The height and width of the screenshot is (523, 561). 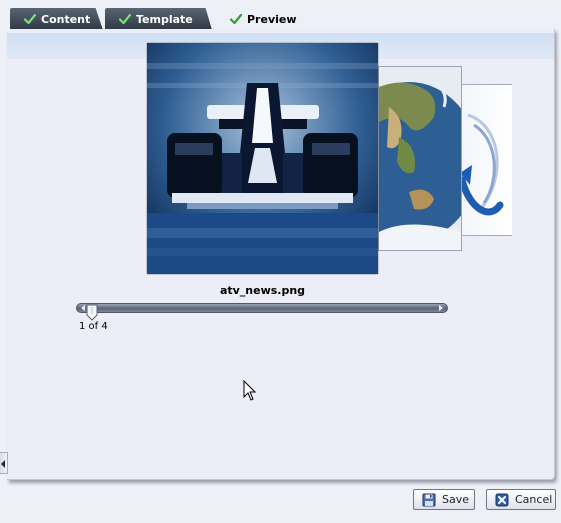 I want to click on save-button-label: Save, so click(x=456, y=499).